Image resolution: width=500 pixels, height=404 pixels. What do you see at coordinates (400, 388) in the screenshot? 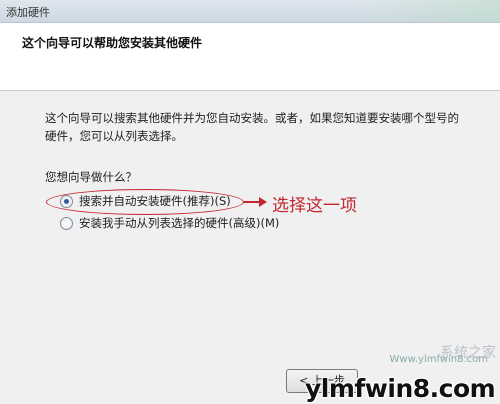
I see `watermark-brand: ylmfwin8.com` at bounding box center [400, 388].